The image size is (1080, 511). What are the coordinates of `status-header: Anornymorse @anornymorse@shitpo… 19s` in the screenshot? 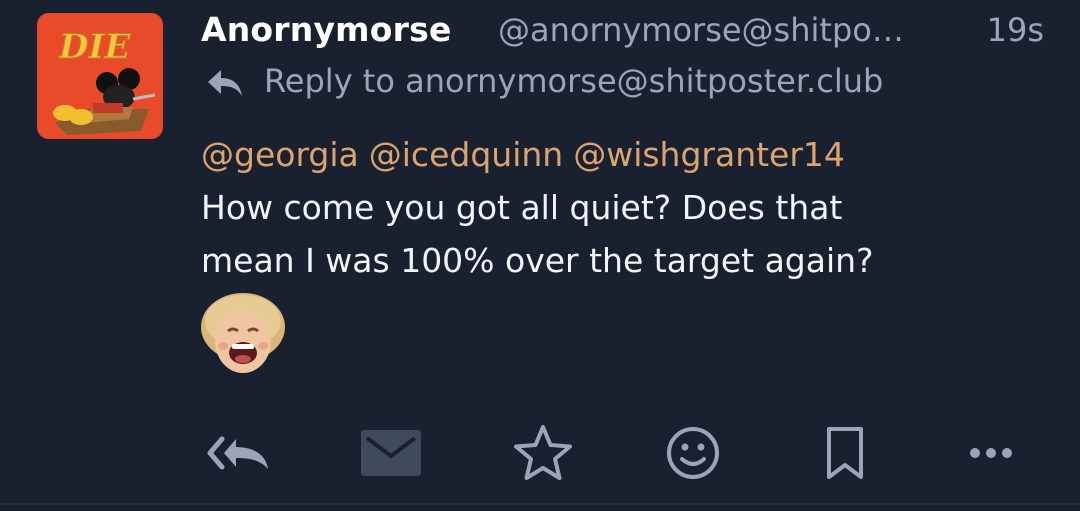 It's located at (626, 30).